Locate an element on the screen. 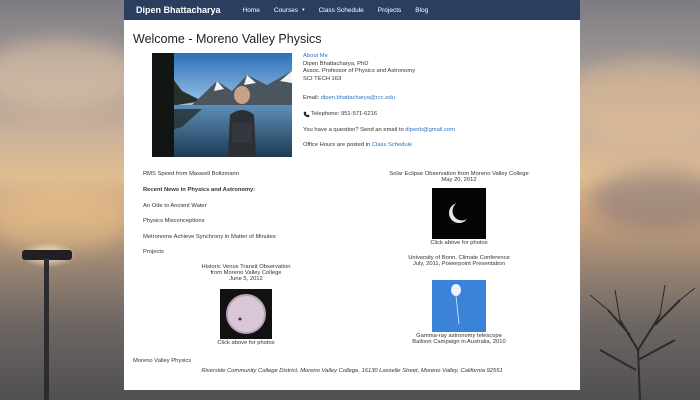 Image resolution: width=700 pixels, height=400 pixels. nav-home: Home is located at coordinates (251, 10).